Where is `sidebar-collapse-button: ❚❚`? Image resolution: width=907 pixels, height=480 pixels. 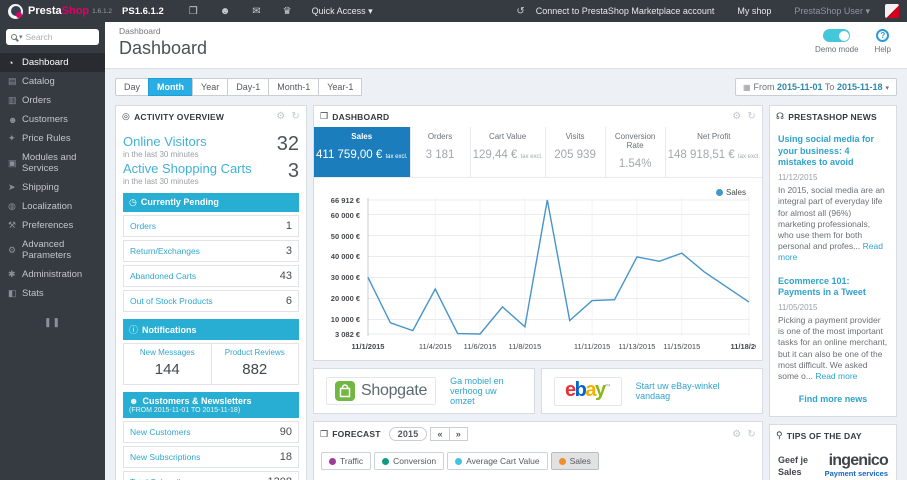
sidebar-collapse-button: ❚❚ is located at coordinates (52, 322).